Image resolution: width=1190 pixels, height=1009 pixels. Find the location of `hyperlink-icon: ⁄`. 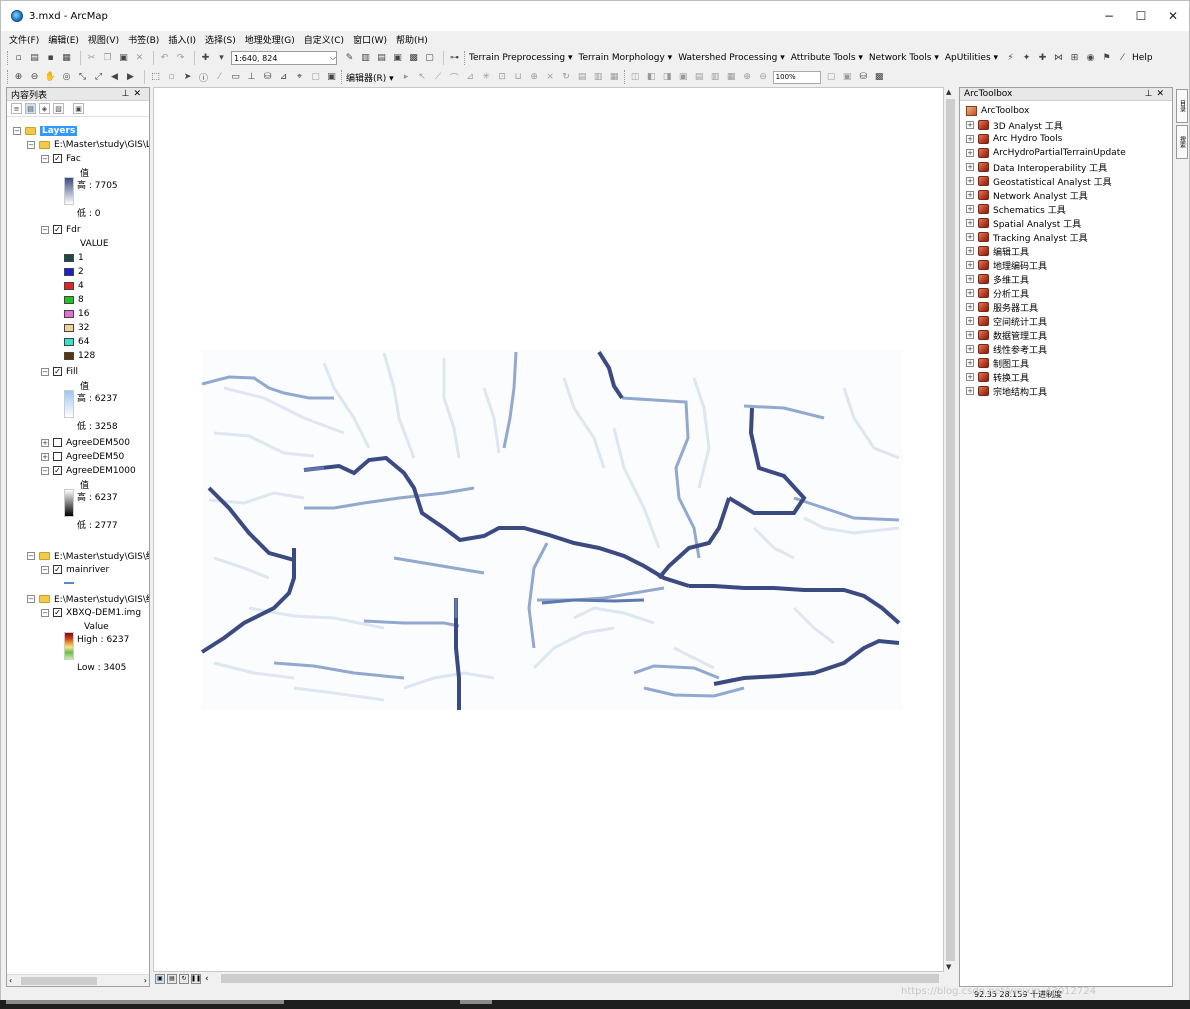

hyperlink-icon: ⁄ is located at coordinates (219, 77).